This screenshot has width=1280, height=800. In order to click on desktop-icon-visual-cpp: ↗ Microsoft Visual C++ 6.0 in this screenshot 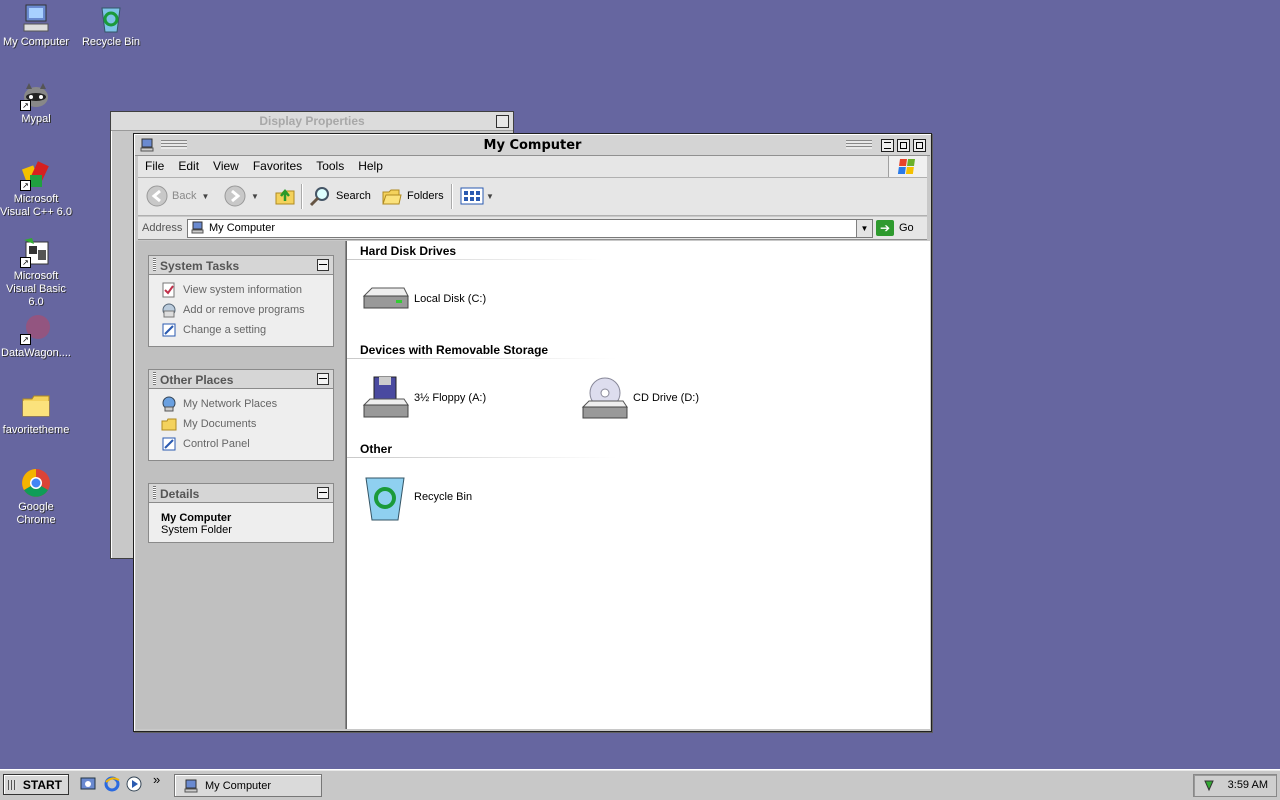, I will do `click(37, 189)`.